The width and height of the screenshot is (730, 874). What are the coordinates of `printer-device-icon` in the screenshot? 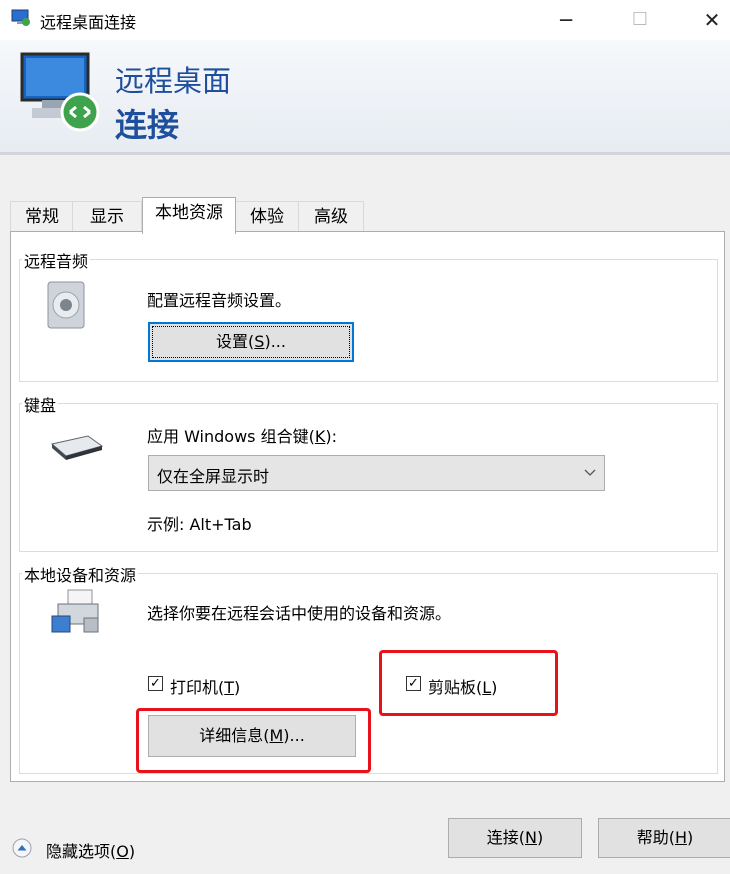 It's located at (75, 611).